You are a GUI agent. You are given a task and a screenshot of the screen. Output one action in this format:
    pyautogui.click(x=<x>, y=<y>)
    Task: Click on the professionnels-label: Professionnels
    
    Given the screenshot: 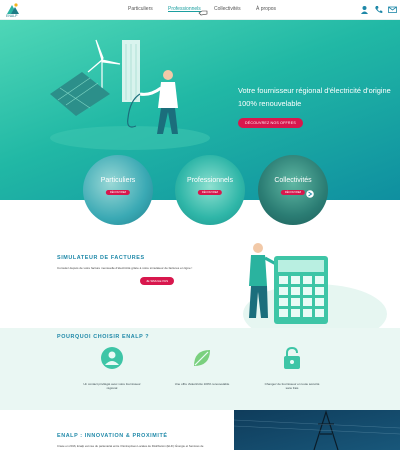 What is the action you would take?
    pyautogui.click(x=210, y=180)
    